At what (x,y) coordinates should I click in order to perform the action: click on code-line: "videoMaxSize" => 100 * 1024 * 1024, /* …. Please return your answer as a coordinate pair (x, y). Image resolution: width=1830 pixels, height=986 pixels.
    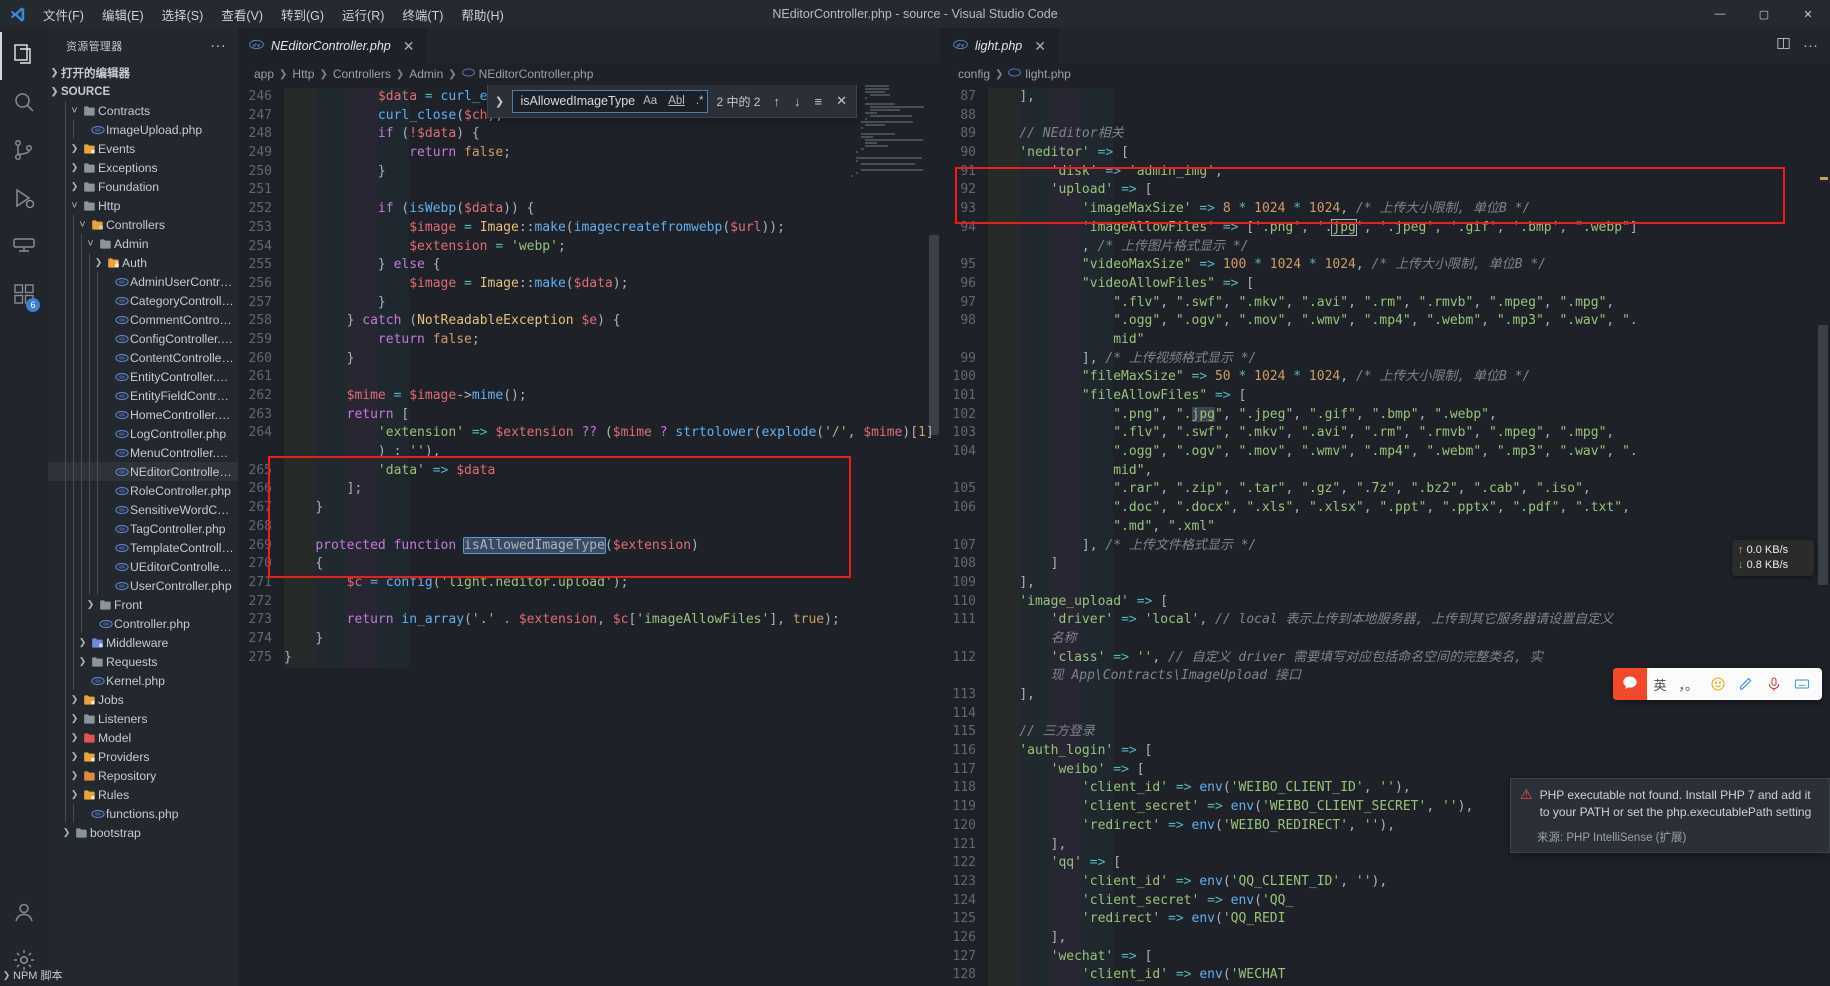
    Looking at the image, I should click on (1409, 265).